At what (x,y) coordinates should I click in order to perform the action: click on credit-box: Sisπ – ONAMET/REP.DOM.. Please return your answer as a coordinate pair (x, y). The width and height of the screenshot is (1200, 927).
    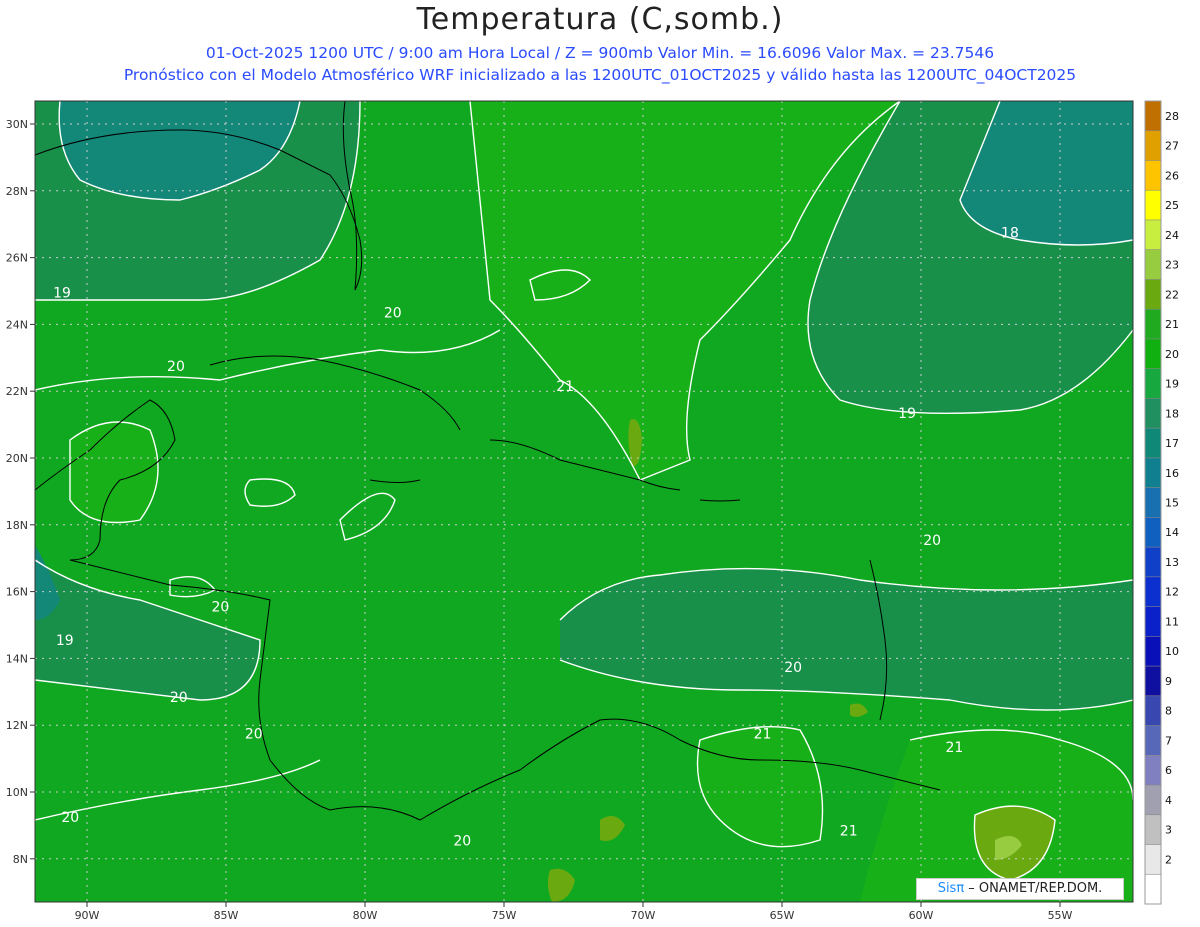
    Looking at the image, I should click on (1020, 889).